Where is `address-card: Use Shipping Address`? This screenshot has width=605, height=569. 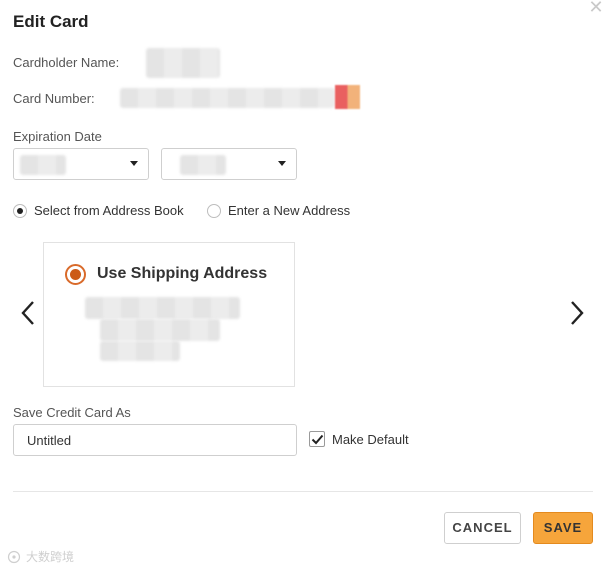
address-card: Use Shipping Address is located at coordinates (169, 314).